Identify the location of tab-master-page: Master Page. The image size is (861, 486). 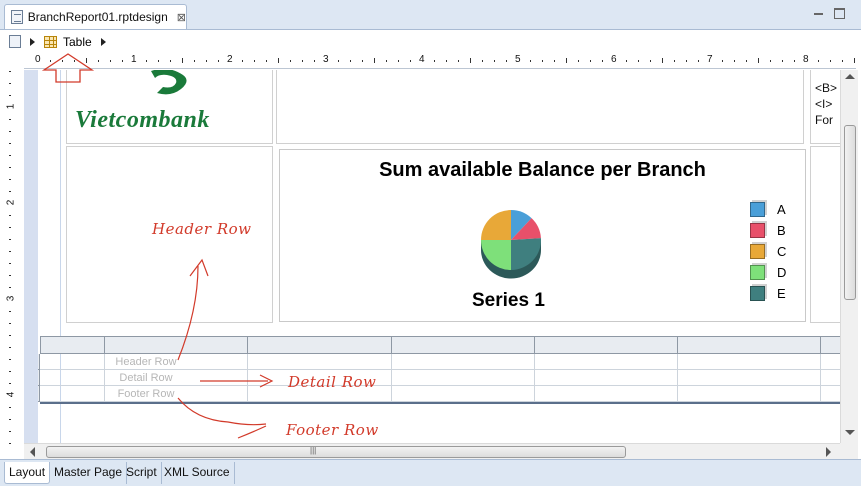
(89, 473).